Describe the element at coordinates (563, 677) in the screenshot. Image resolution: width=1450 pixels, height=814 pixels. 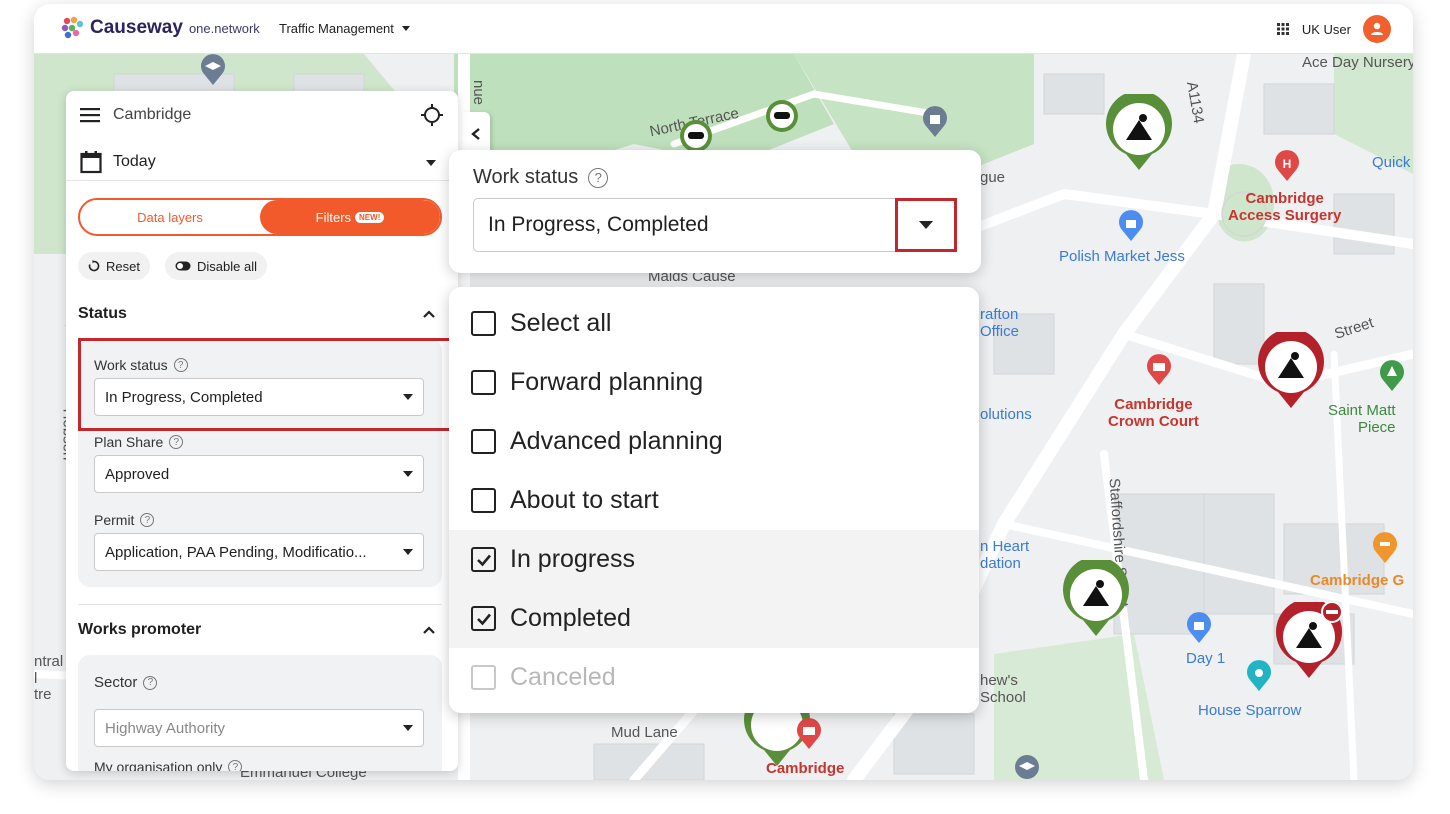
I see `option-label: Canceled` at that location.